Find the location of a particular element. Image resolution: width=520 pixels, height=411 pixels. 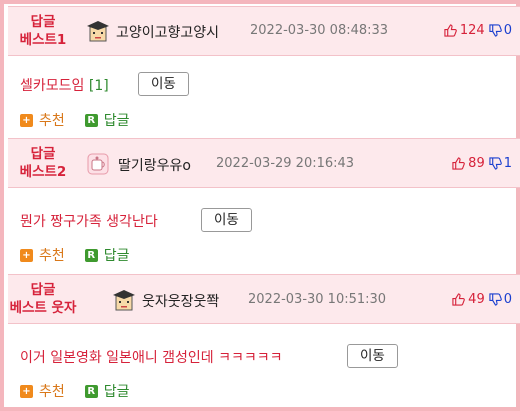

rank-label: 답글 베스트 웃자 is located at coordinates (43, 299).